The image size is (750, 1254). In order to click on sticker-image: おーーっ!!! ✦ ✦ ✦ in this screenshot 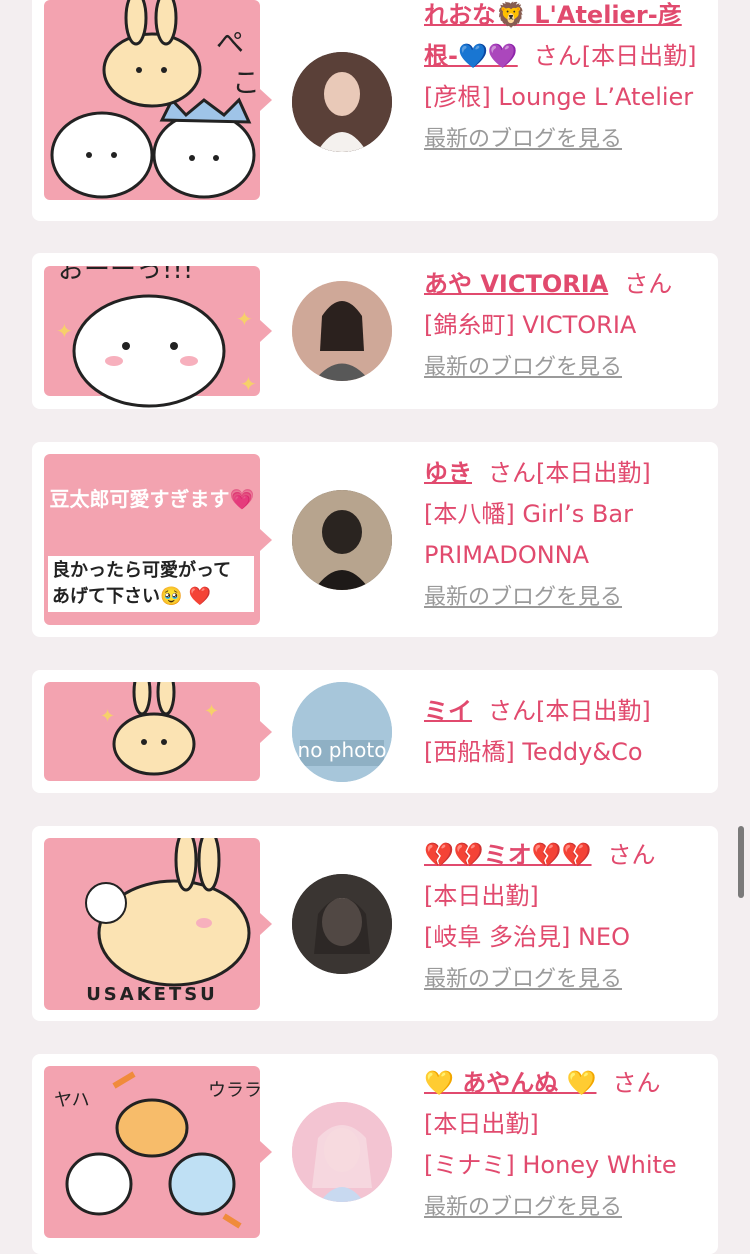, I will do `click(156, 331)`.